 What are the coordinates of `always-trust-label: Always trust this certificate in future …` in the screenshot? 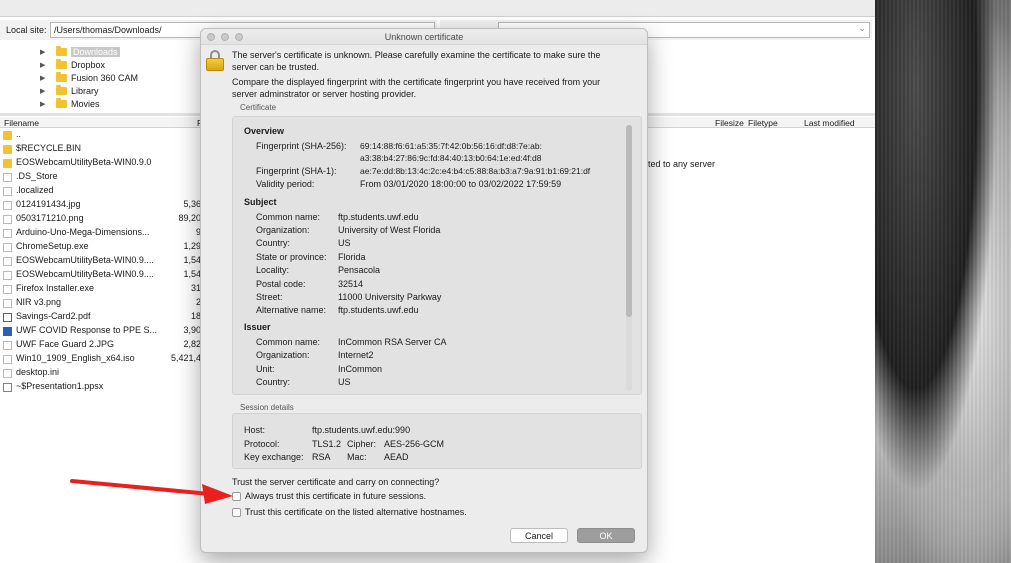 It's located at (335, 496).